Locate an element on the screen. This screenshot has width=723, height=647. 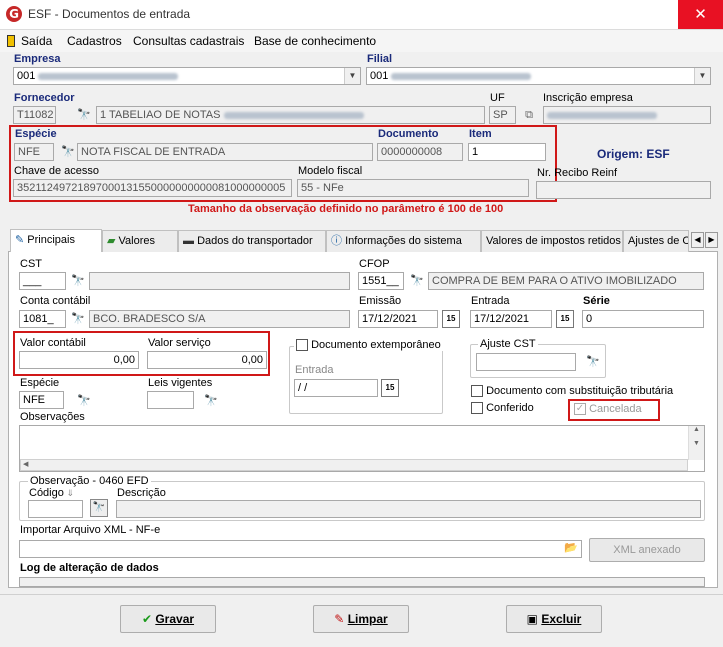
doc-extemp-legend: Documento extemporâneo is located at coordinates (368, 345).